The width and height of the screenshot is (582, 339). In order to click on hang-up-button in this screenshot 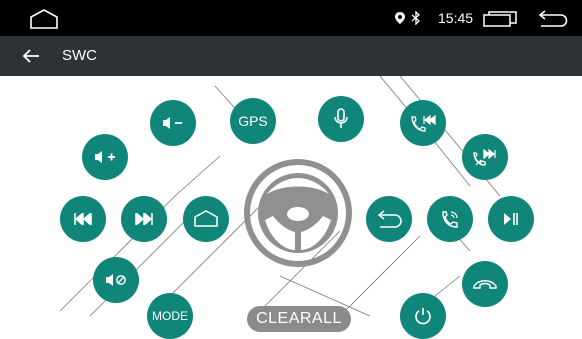, I will do `click(485, 284)`.